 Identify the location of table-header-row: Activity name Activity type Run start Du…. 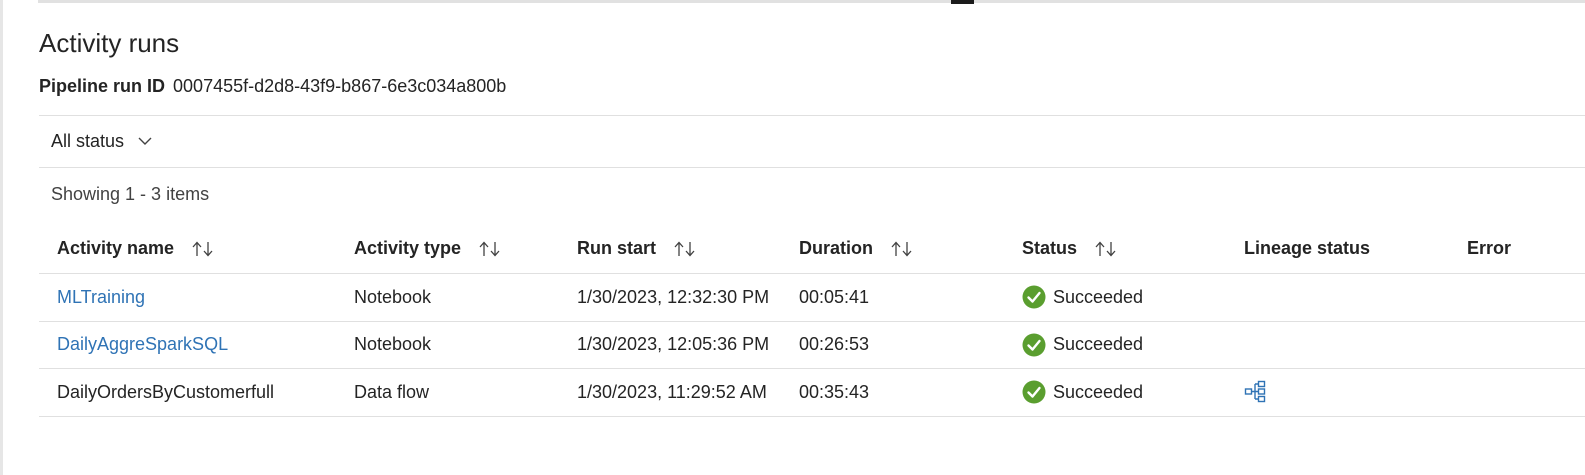
(812, 249).